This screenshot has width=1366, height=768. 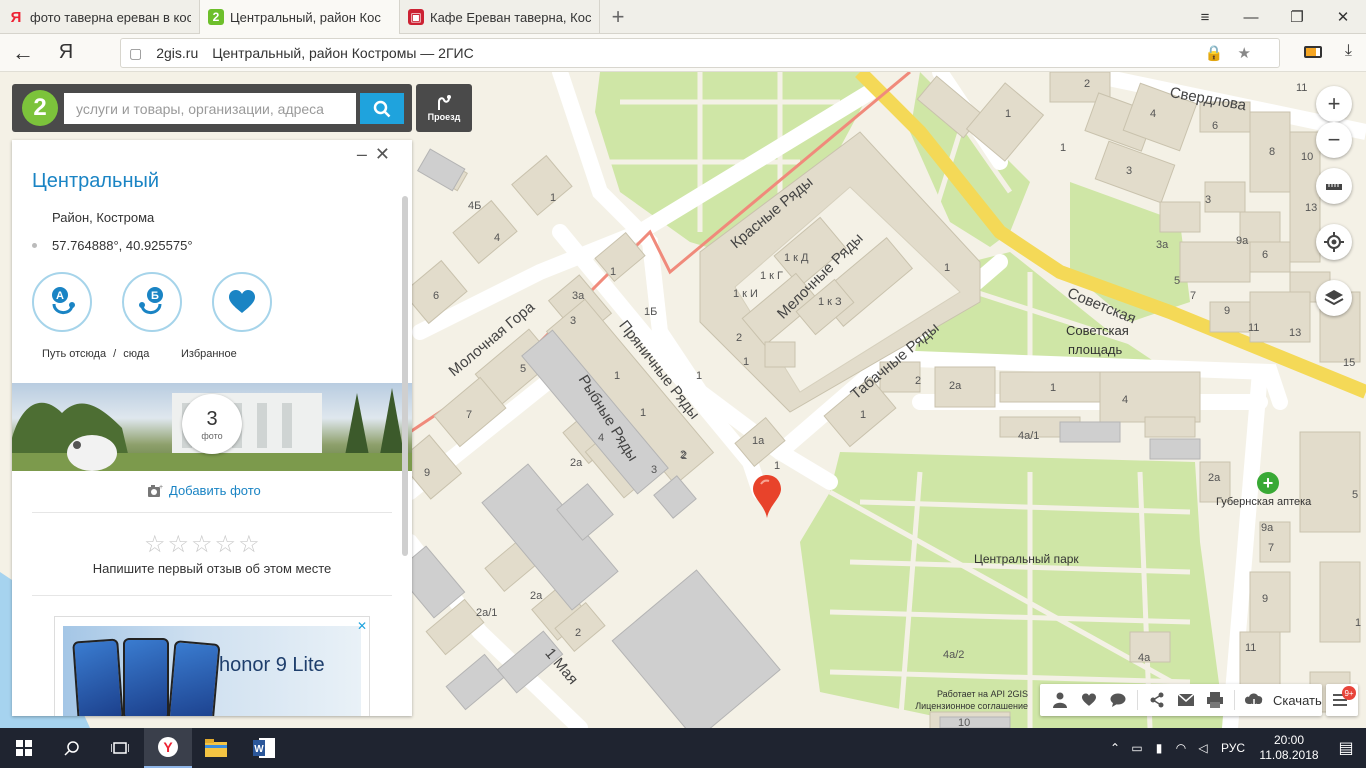 What do you see at coordinates (1268, 483) in the screenshot?
I see `pharmacy-icon: +` at bounding box center [1268, 483].